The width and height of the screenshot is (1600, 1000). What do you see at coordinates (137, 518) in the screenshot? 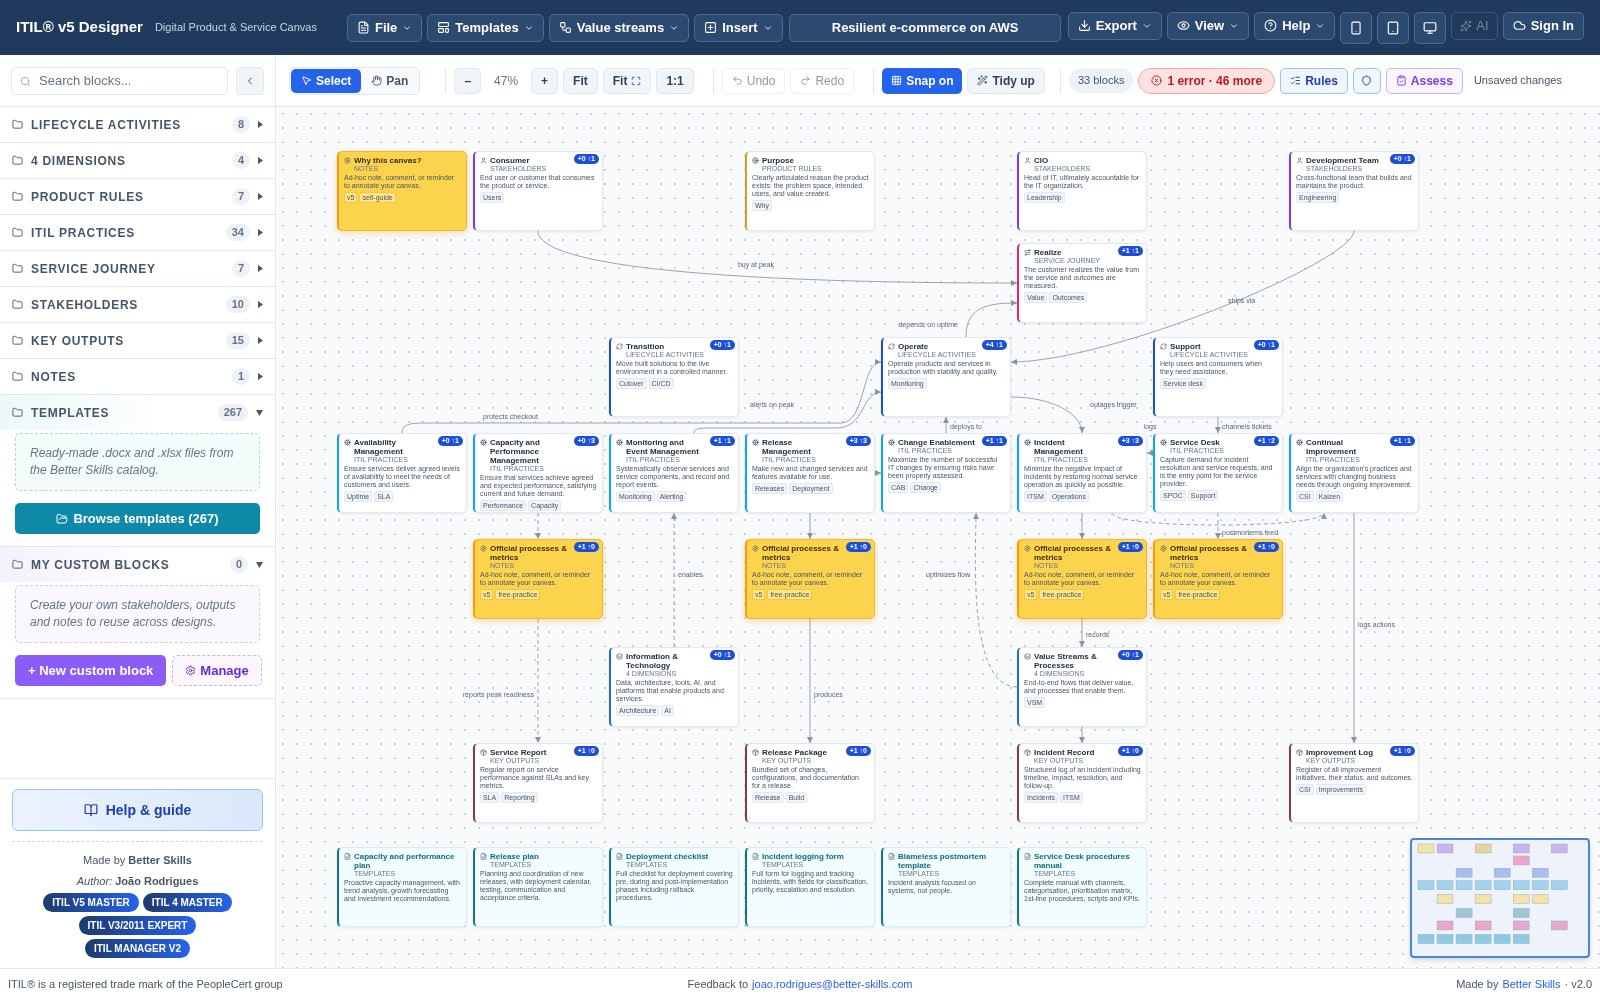
I see `browse-templates-button: Browse templates (267)` at bounding box center [137, 518].